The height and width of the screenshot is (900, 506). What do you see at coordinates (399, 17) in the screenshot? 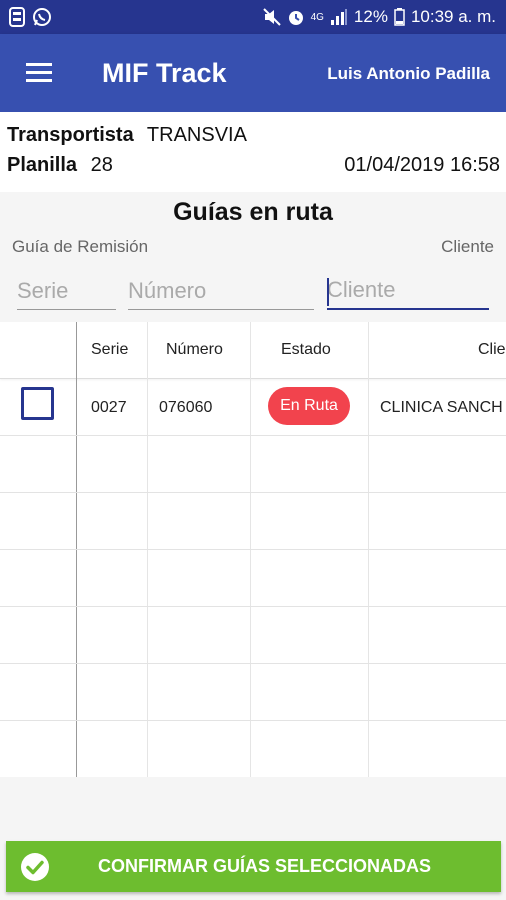
I see `battery-icon` at bounding box center [399, 17].